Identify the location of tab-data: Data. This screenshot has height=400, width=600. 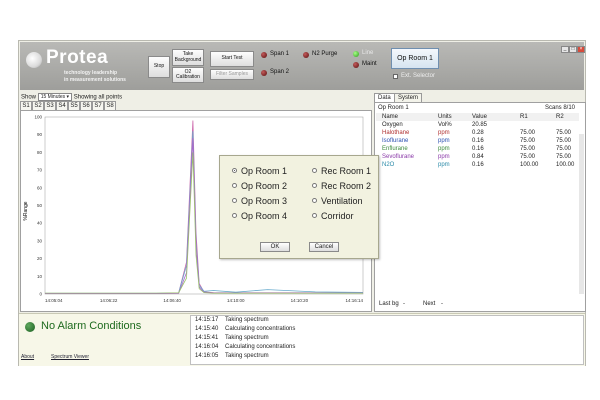
(384, 97).